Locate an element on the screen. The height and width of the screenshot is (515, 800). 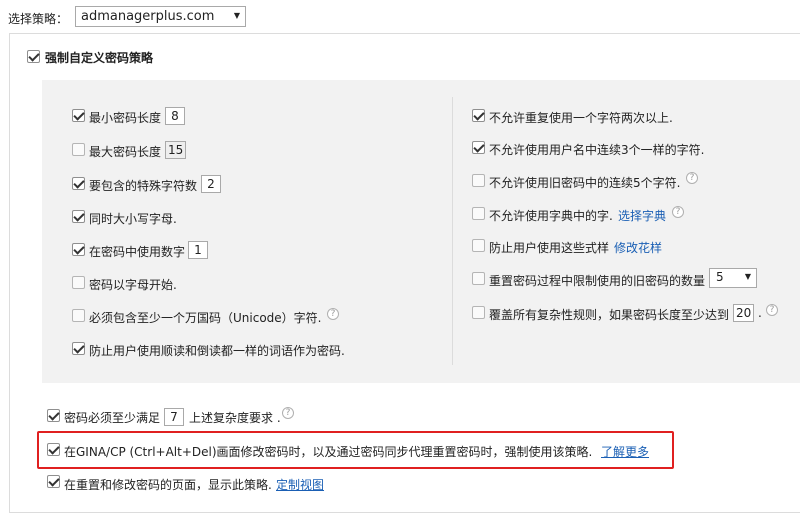
min-length-input: 8 is located at coordinates (175, 116).